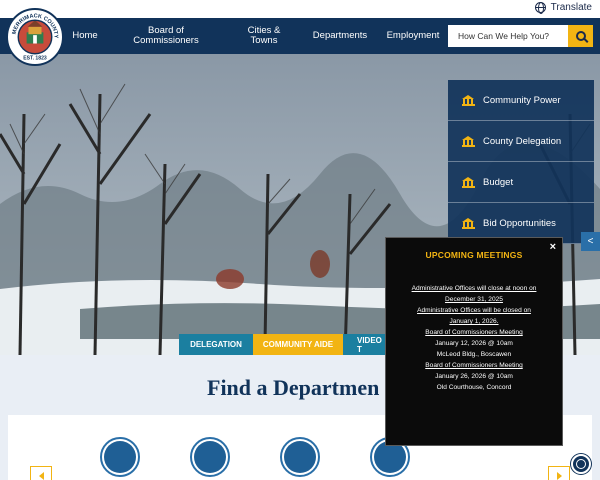 This screenshot has height=480, width=600. I want to click on share-icon: <, so click(590, 241).